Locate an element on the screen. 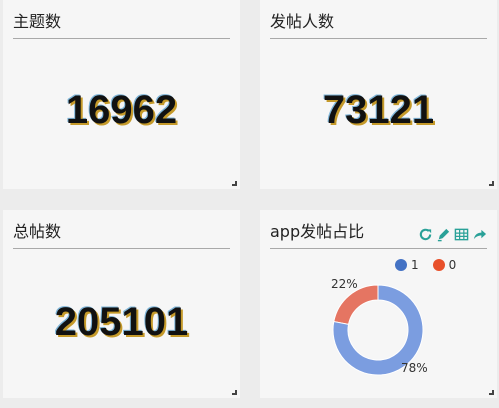 The image size is (499, 408). posts-count: 205101 is located at coordinates (121, 322).